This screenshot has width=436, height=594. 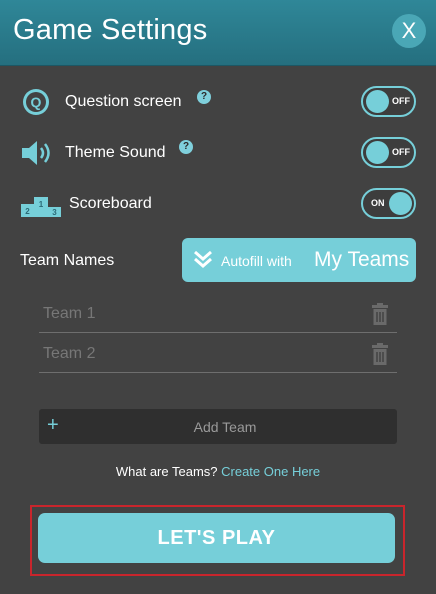 I want to click on question-screen-icon: Q, so click(x=36, y=102).